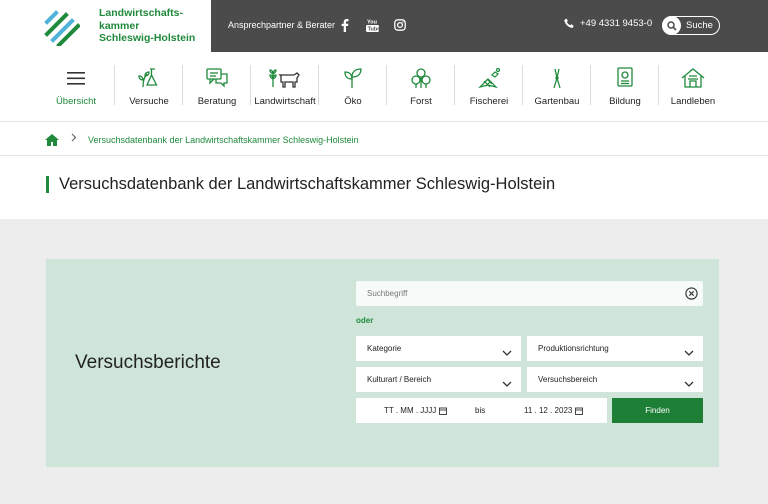  What do you see at coordinates (438, 348) in the screenshot?
I see `kategorie-select: Kategorie` at bounding box center [438, 348].